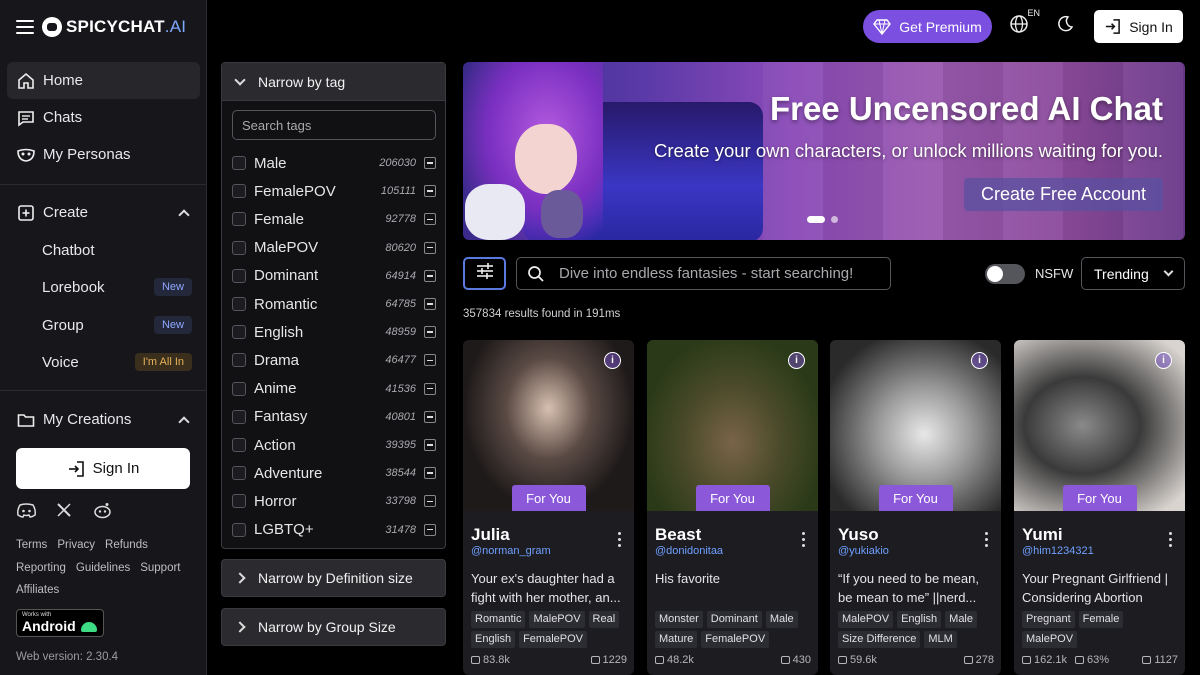 This screenshot has width=1200, height=675. Describe the element at coordinates (879, 639) in the screenshot. I see `tag-chip: Size Difference` at that location.